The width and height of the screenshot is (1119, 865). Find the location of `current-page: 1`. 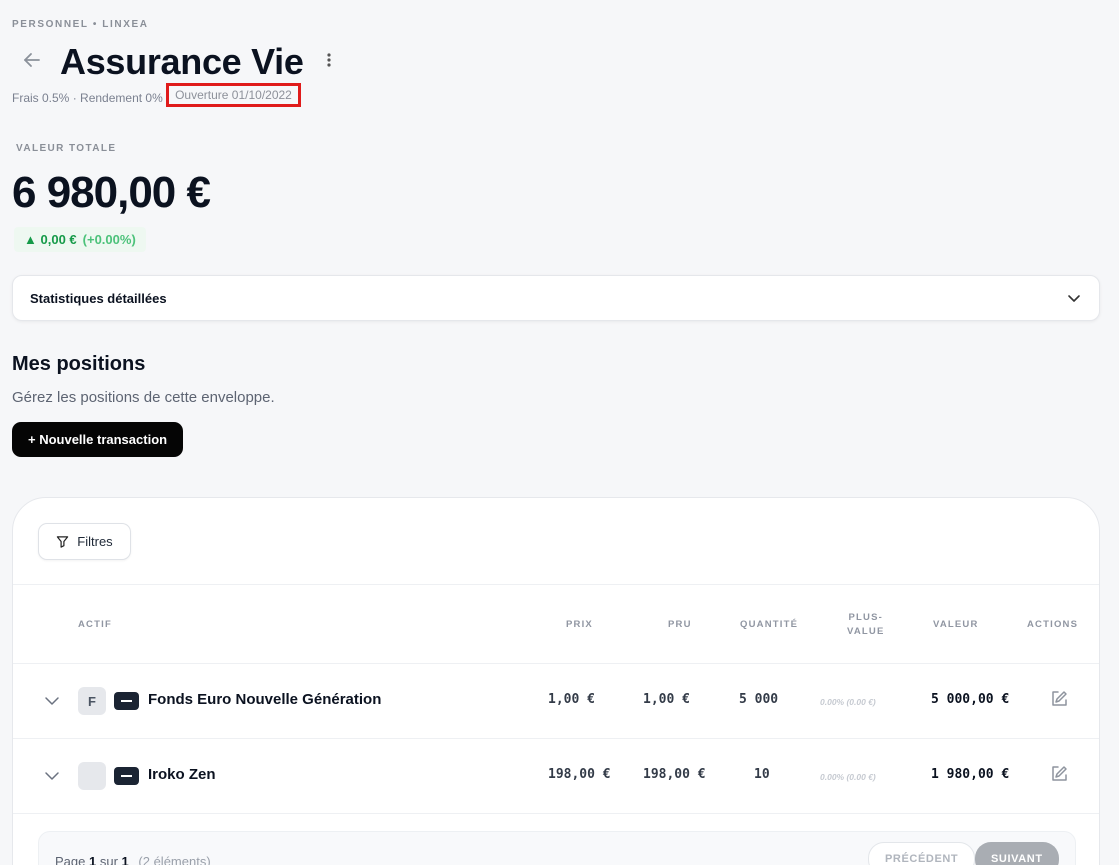

current-page: 1 is located at coordinates (93, 859).